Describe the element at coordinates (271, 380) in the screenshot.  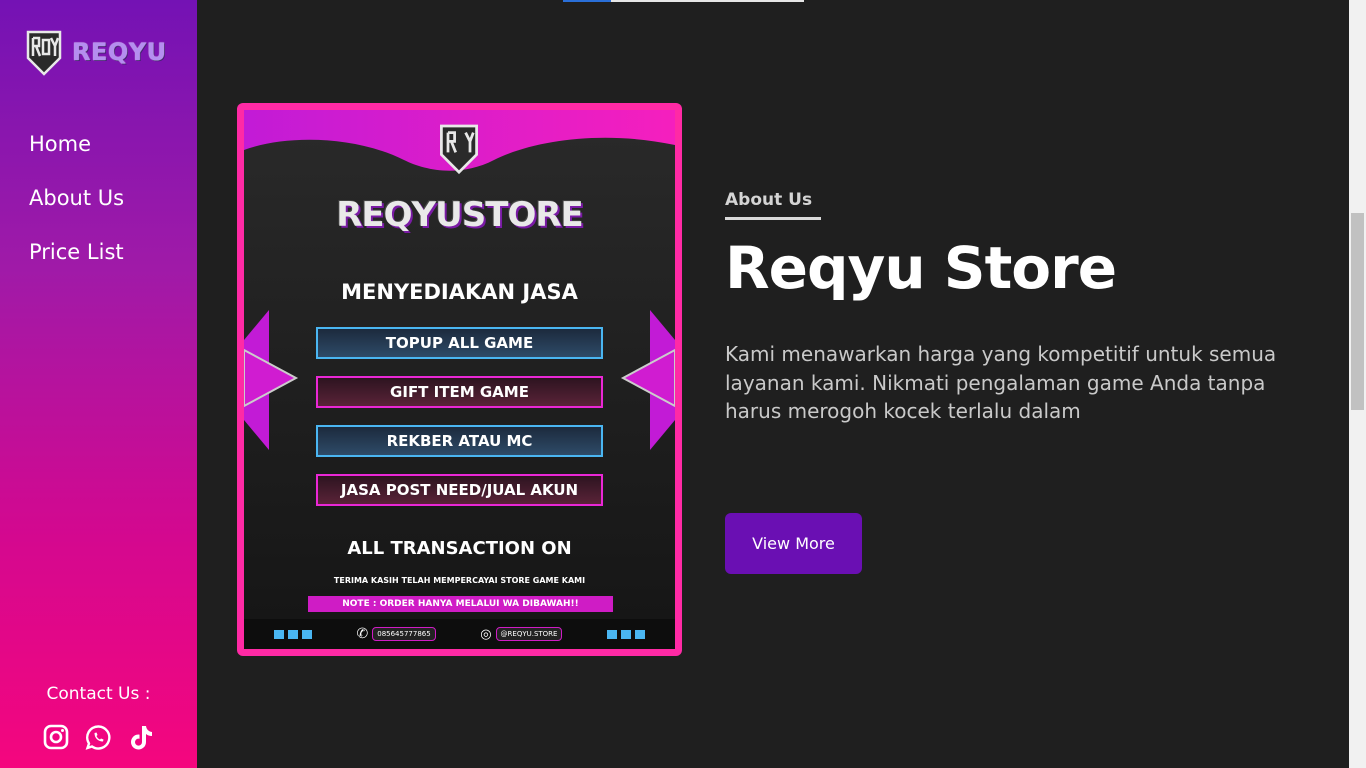
I see `poster-left-arrow-decoration` at that location.